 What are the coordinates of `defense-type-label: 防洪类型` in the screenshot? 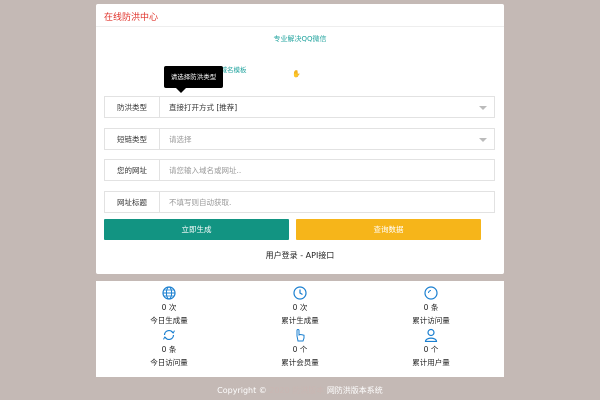 It's located at (132, 107).